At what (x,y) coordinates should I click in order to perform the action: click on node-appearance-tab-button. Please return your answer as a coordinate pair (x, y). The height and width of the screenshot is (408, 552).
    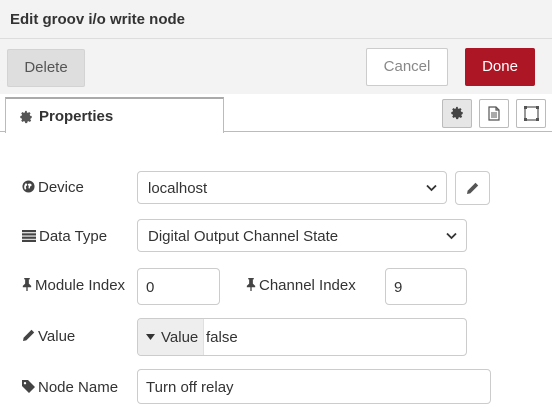
    Looking at the image, I should click on (531, 113).